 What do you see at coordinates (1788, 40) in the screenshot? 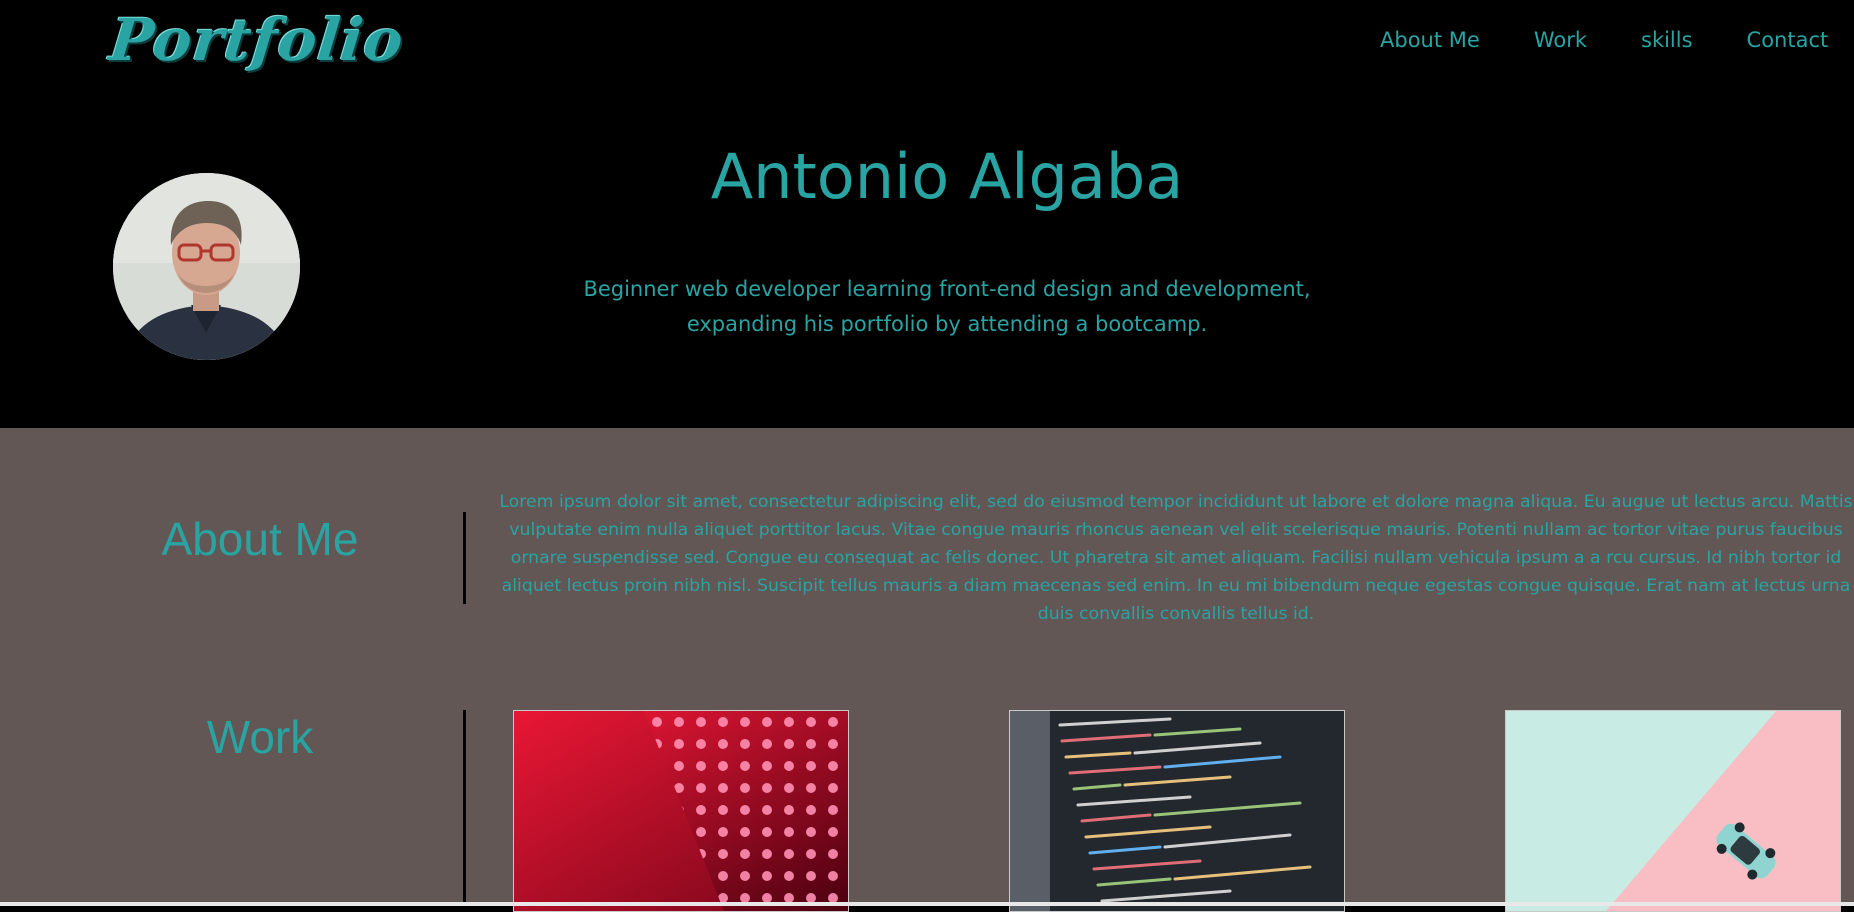
I see `nav-link-contact: Contact` at bounding box center [1788, 40].